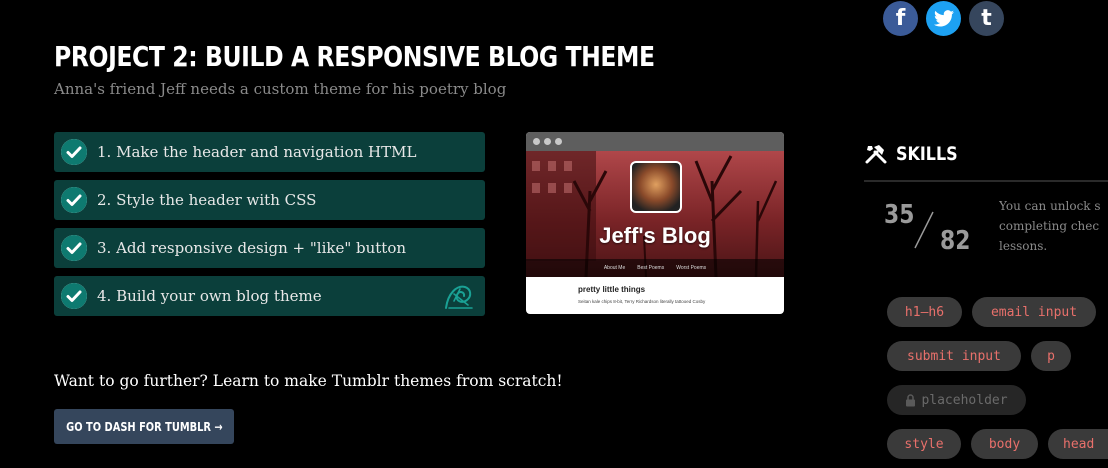 The width and height of the screenshot is (1108, 468). I want to click on skill-tag-label: submit input, so click(954, 356).